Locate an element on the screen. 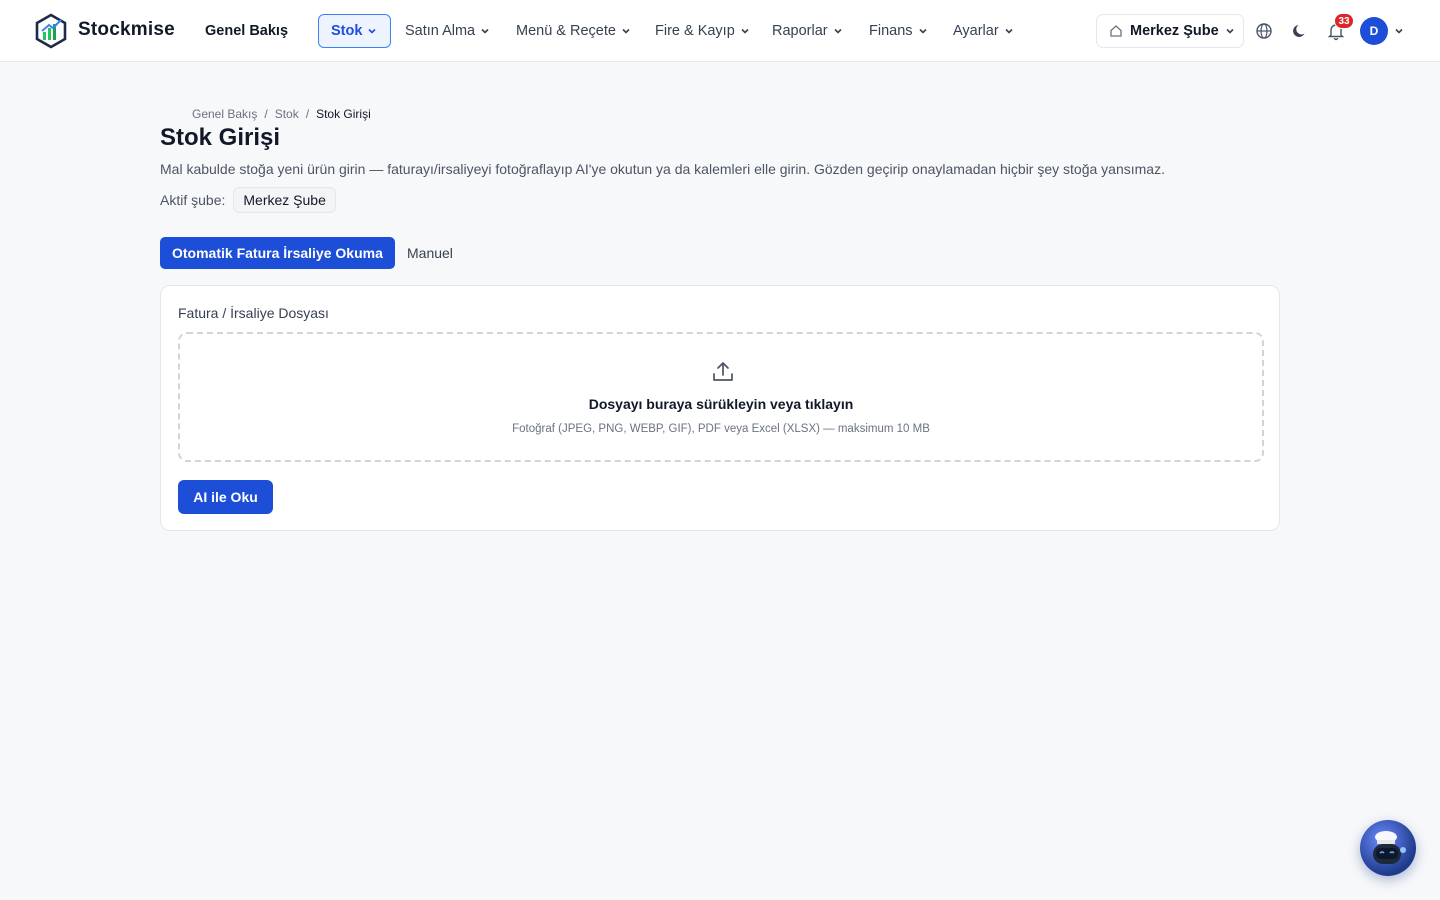 The width and height of the screenshot is (1440, 900). file-field-label: Fatura / İrsaliye Dosyası is located at coordinates (253, 313).